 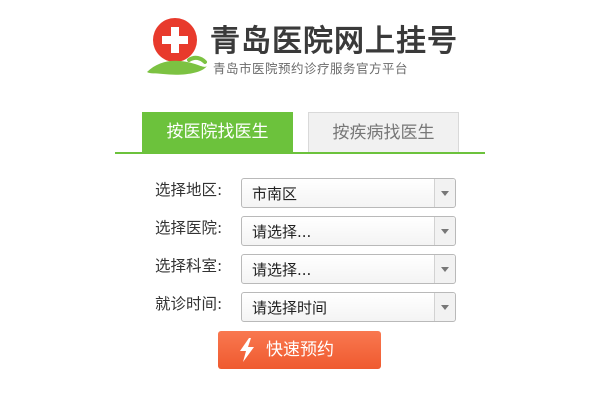 I want to click on lightning-icon, so click(x=247, y=350).